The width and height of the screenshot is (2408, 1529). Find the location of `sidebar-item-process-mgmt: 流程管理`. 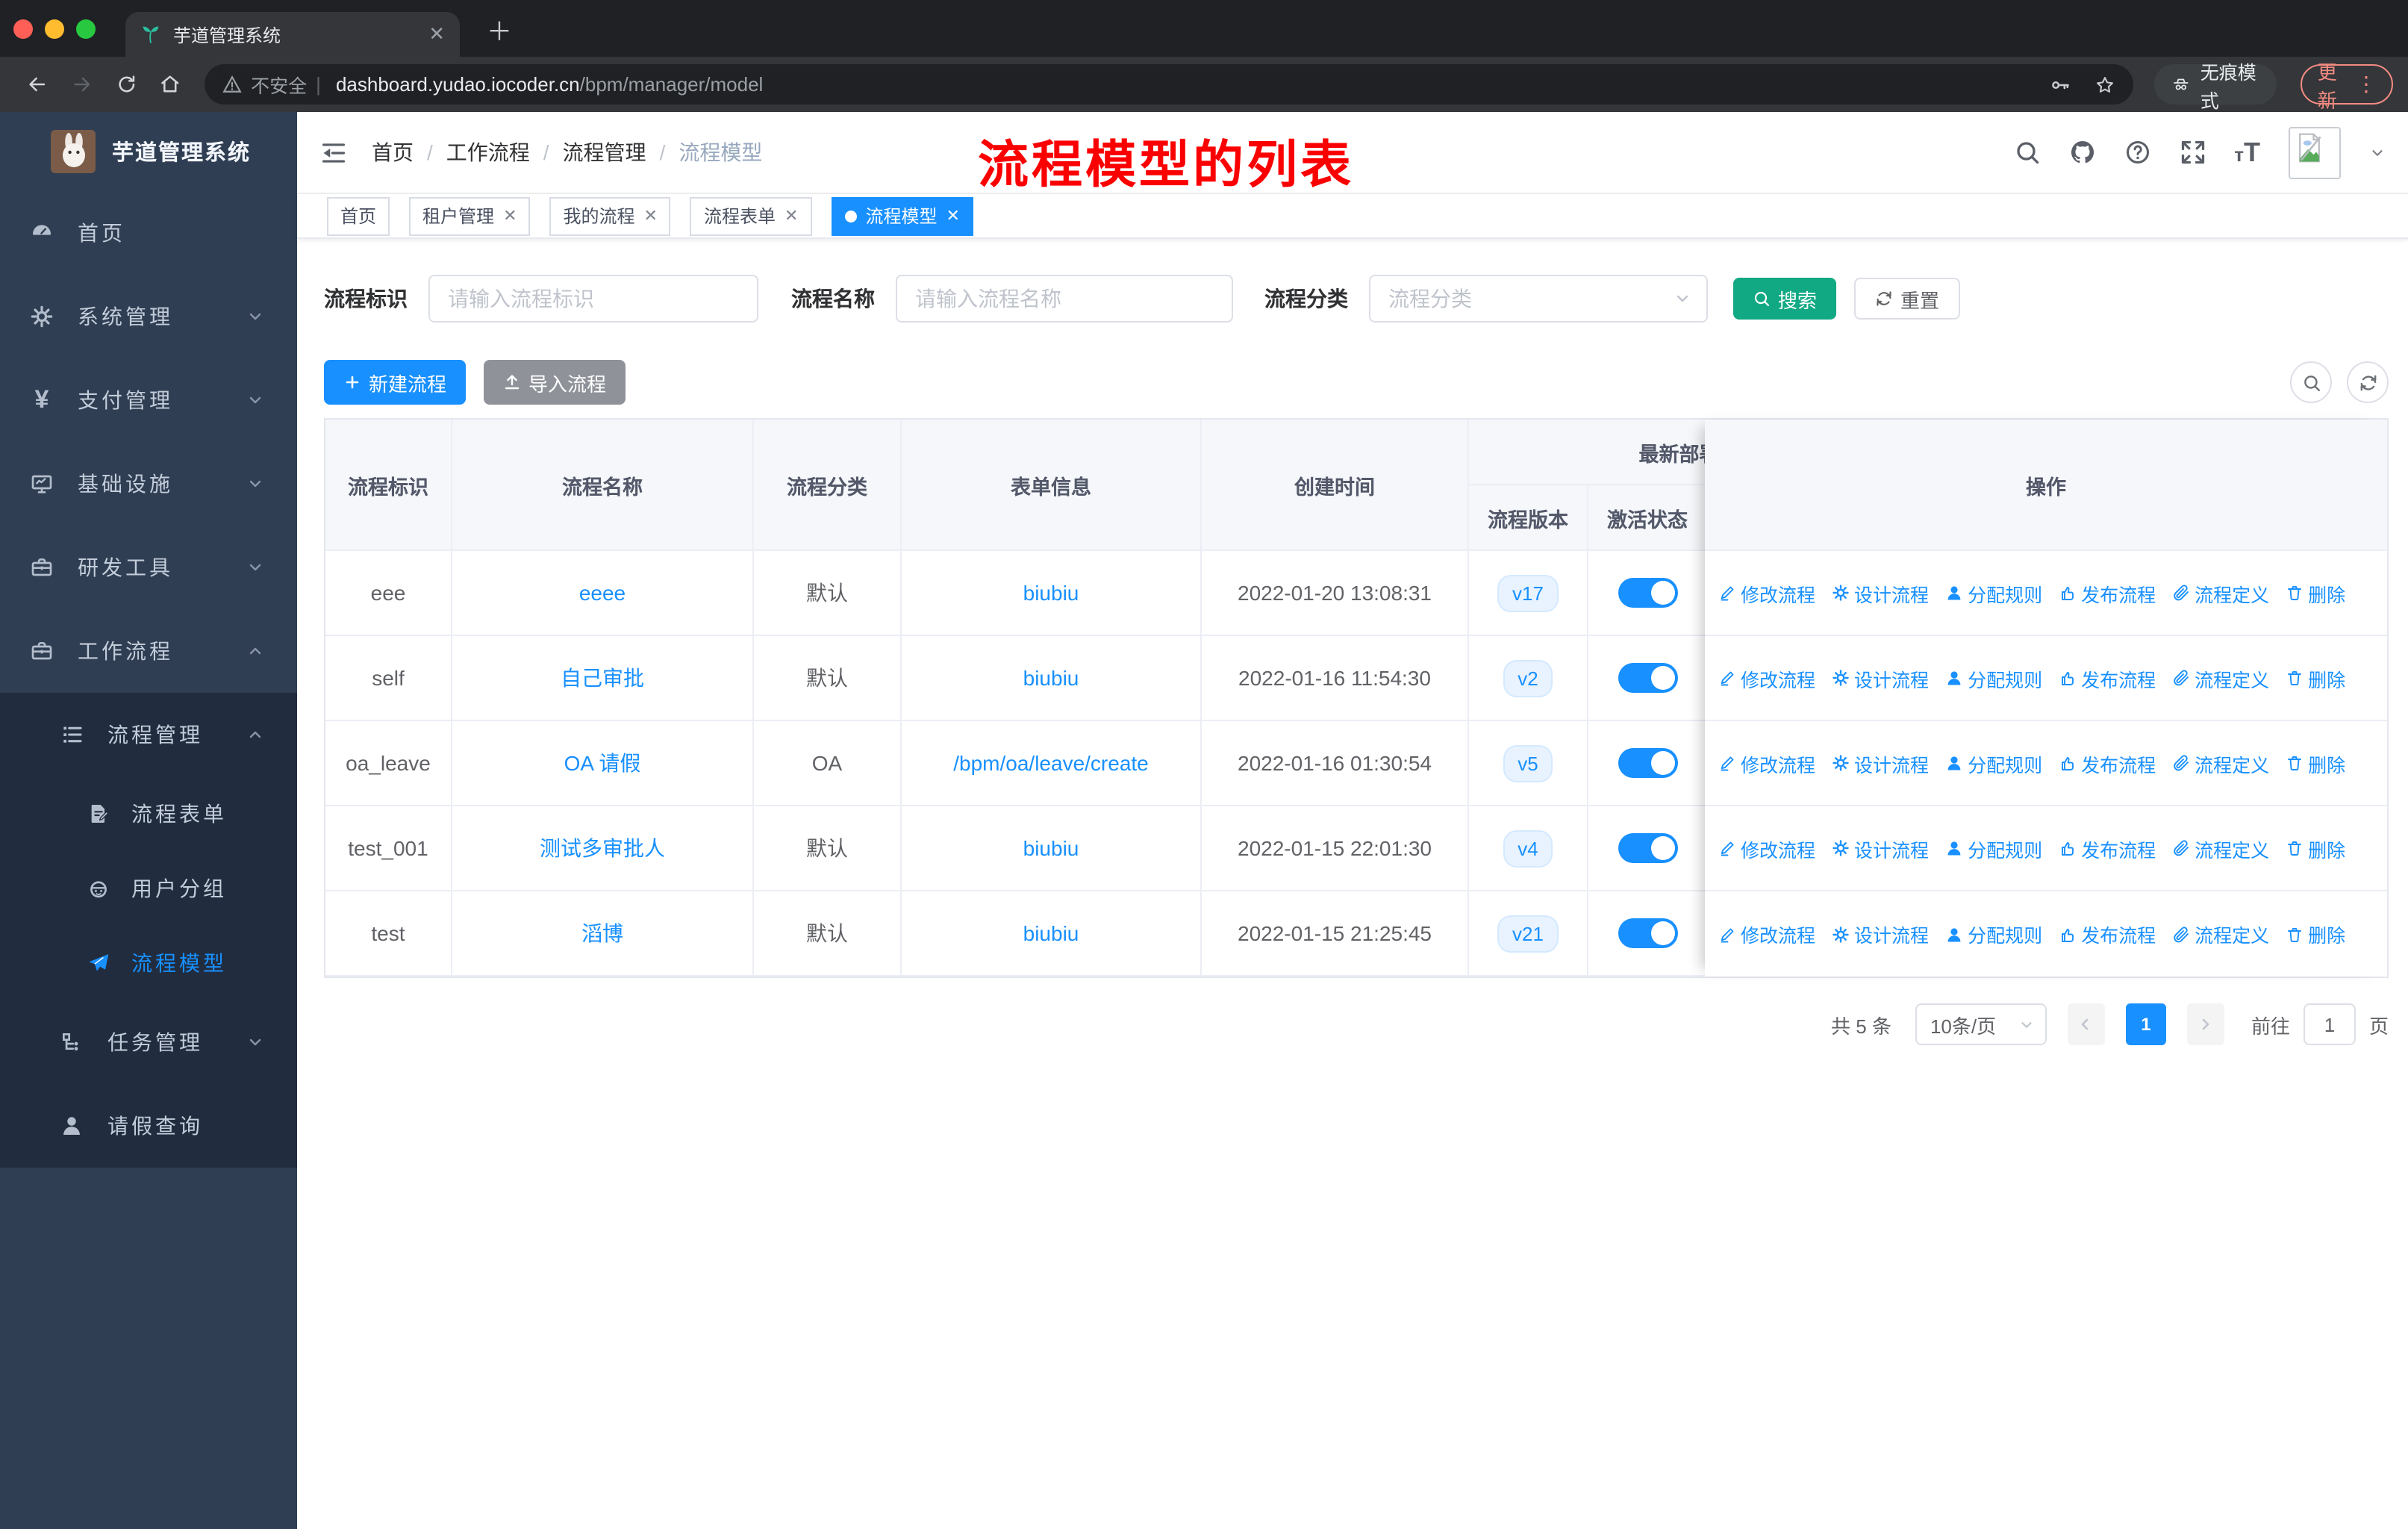

sidebar-item-process-mgmt: 流程管理 is located at coordinates (148, 734).